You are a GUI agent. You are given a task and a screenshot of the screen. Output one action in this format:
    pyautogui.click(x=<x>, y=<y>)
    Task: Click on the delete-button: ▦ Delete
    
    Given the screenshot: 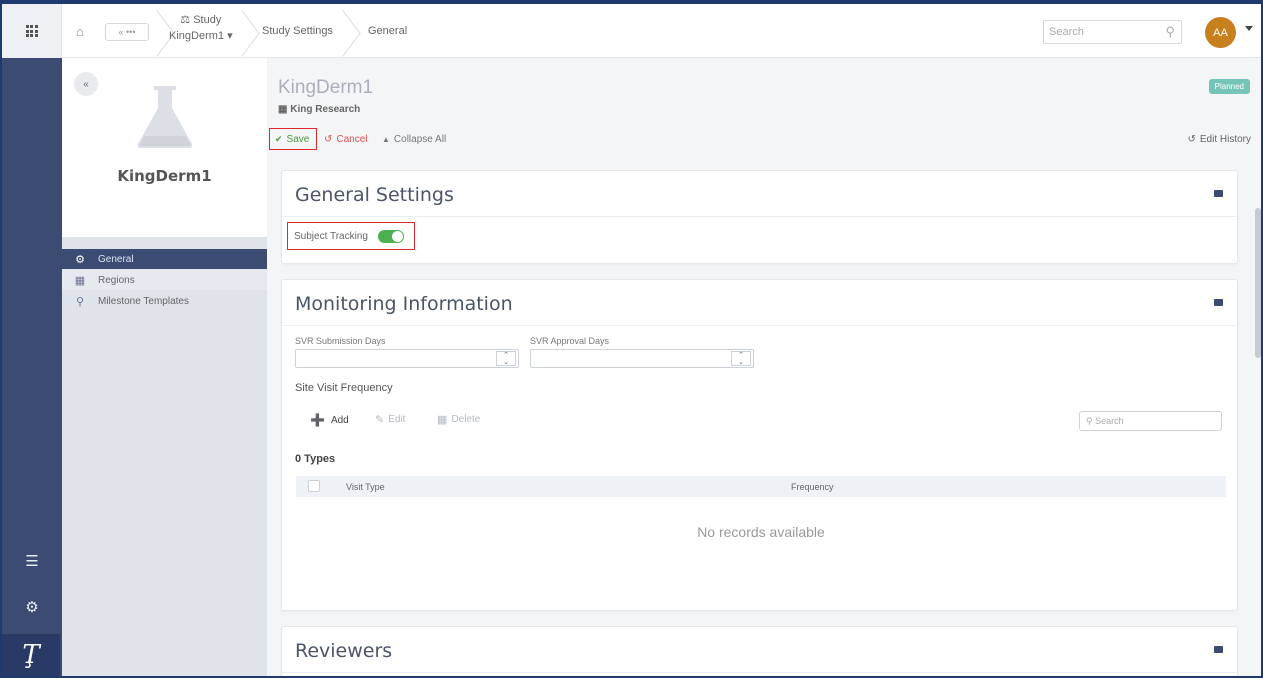 What is the action you would take?
    pyautogui.click(x=458, y=419)
    